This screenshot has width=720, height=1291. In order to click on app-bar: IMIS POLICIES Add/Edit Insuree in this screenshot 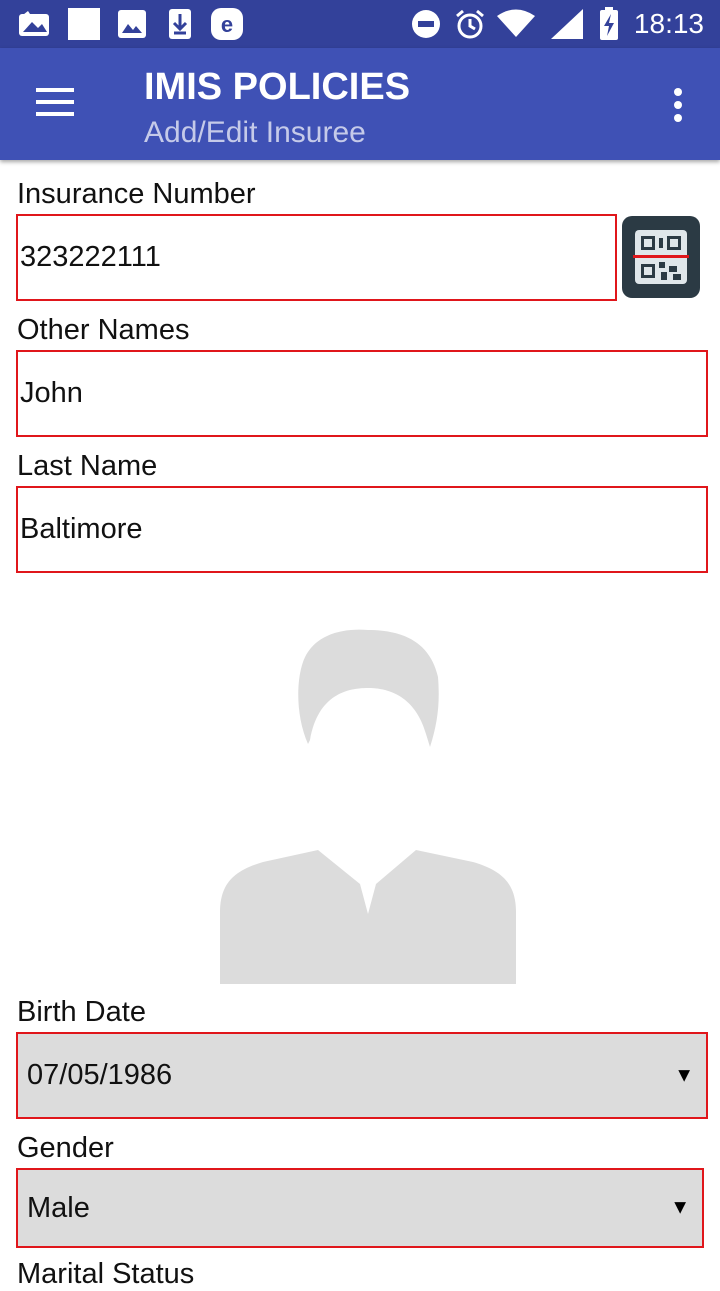, I will do `click(360, 104)`.